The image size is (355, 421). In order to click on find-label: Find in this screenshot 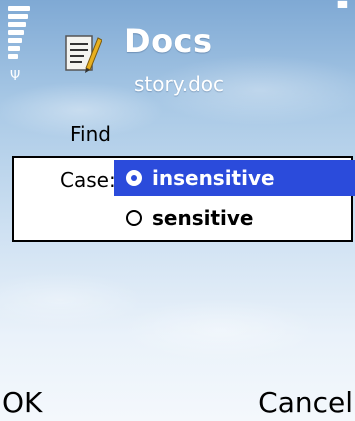, I will do `click(90, 134)`.